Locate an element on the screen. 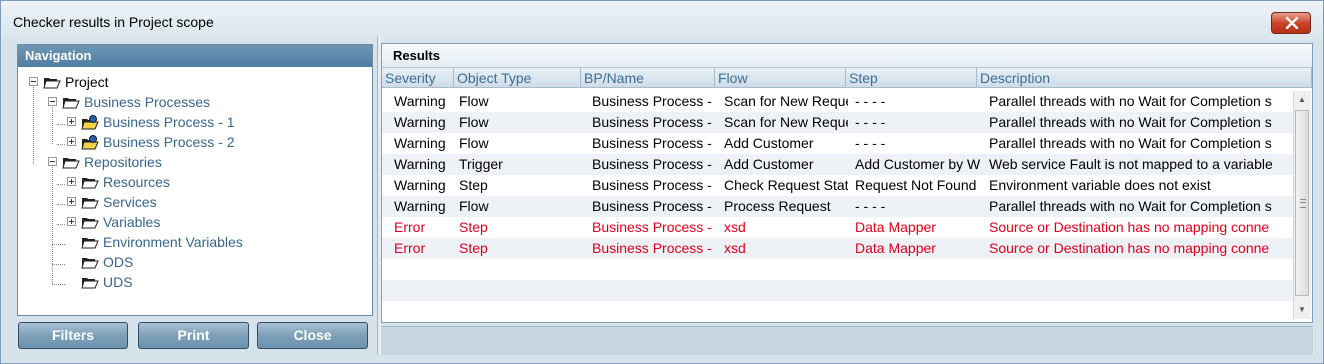 This screenshot has width=1324, height=364. window-close-button is located at coordinates (1291, 23).